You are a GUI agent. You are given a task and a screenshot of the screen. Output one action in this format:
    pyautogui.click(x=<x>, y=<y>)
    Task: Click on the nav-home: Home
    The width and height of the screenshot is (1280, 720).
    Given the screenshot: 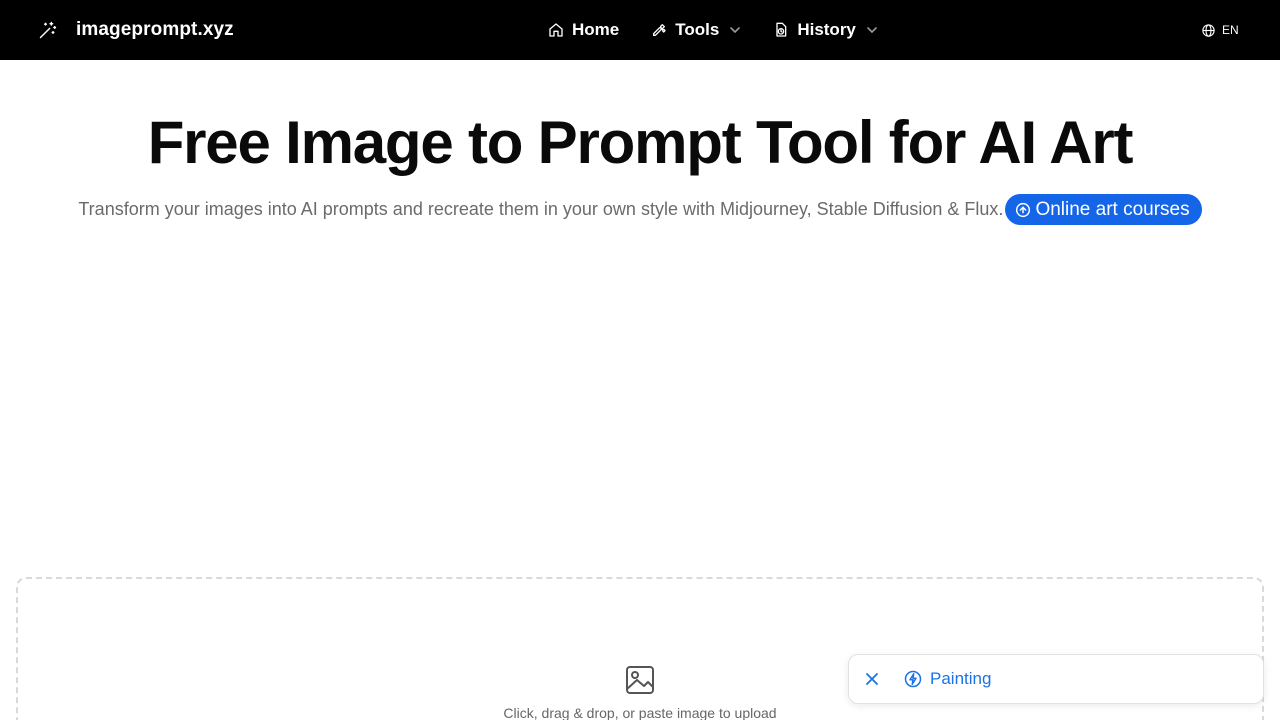 What is the action you would take?
    pyautogui.click(x=583, y=30)
    